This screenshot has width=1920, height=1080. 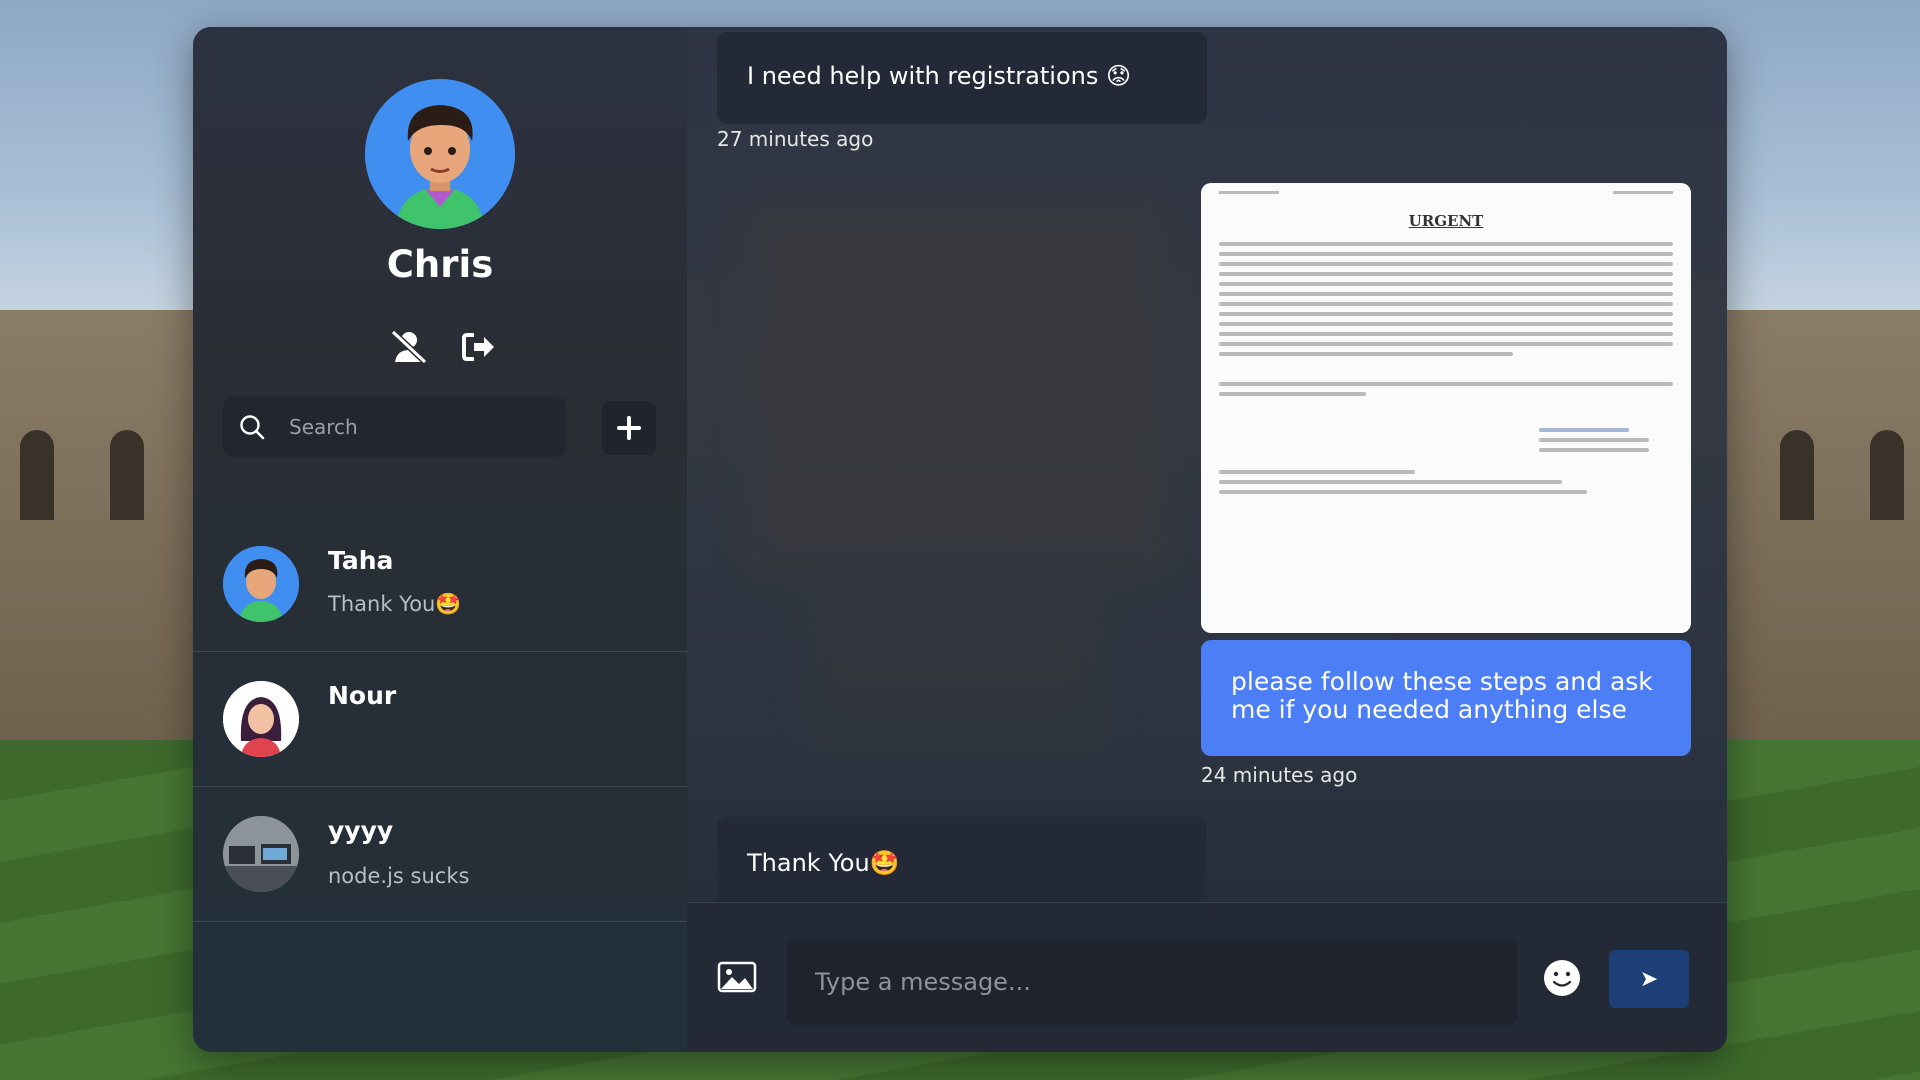 I want to click on add-chat-button, so click(x=629, y=428).